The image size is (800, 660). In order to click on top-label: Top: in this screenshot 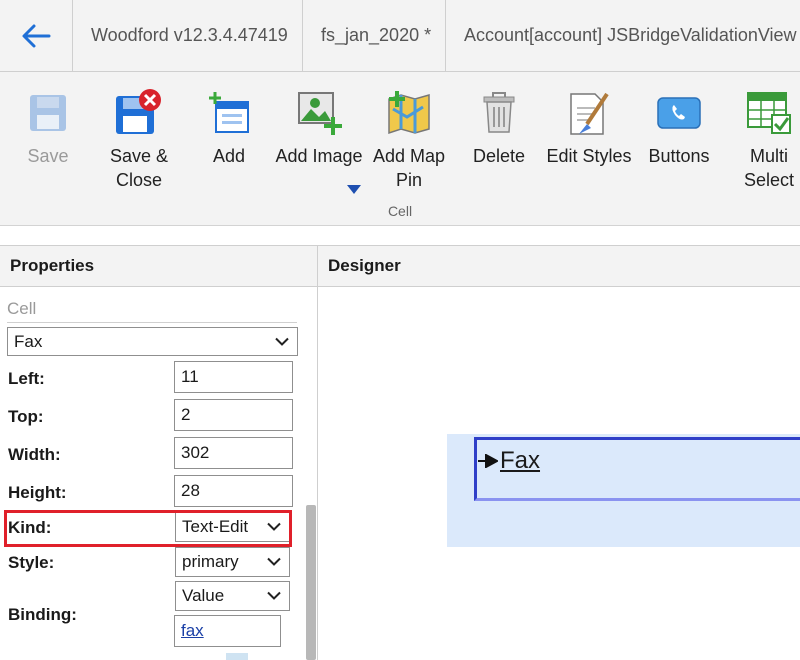, I will do `click(26, 416)`.